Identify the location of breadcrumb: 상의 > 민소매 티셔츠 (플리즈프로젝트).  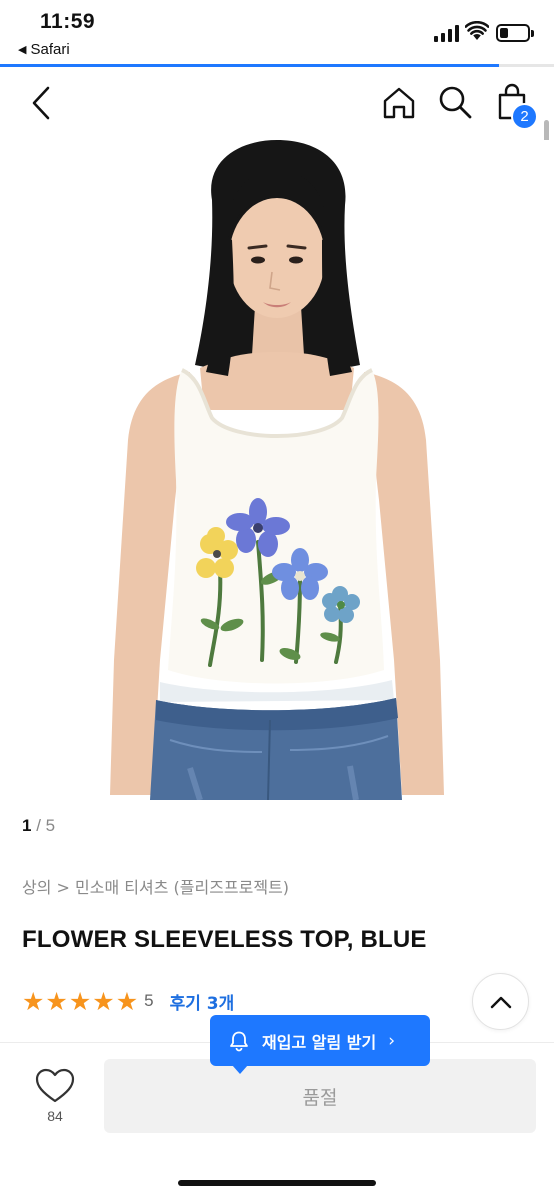
(155, 886).